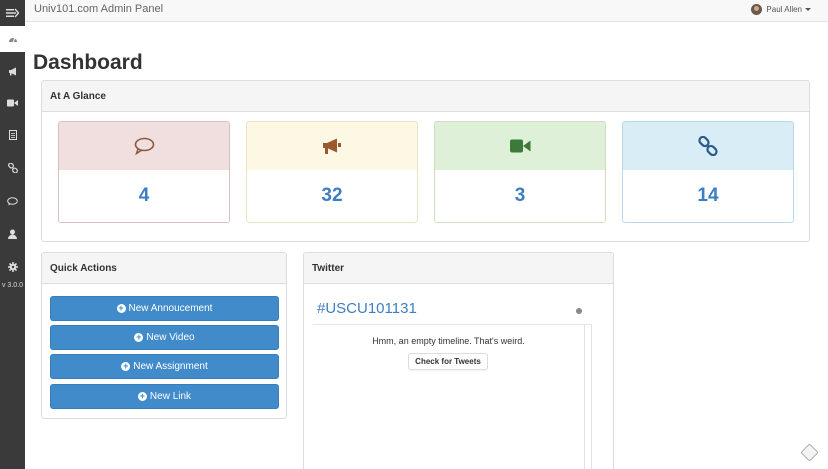  Describe the element at coordinates (12, 267) in the screenshot. I see `gear-icon` at that location.